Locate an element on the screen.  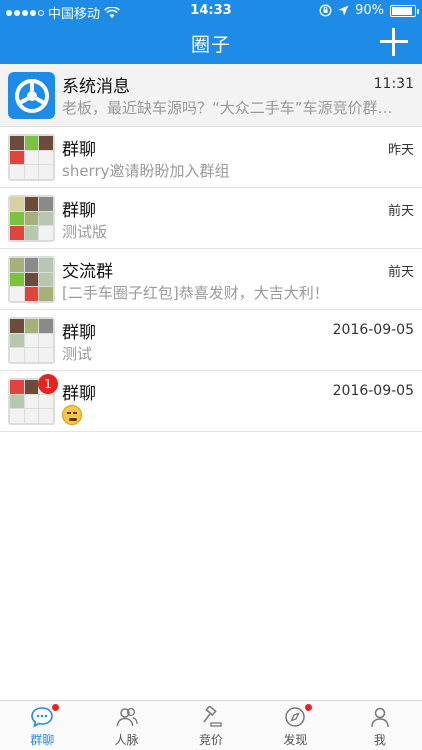
tab-me: 我 is located at coordinates (380, 725).